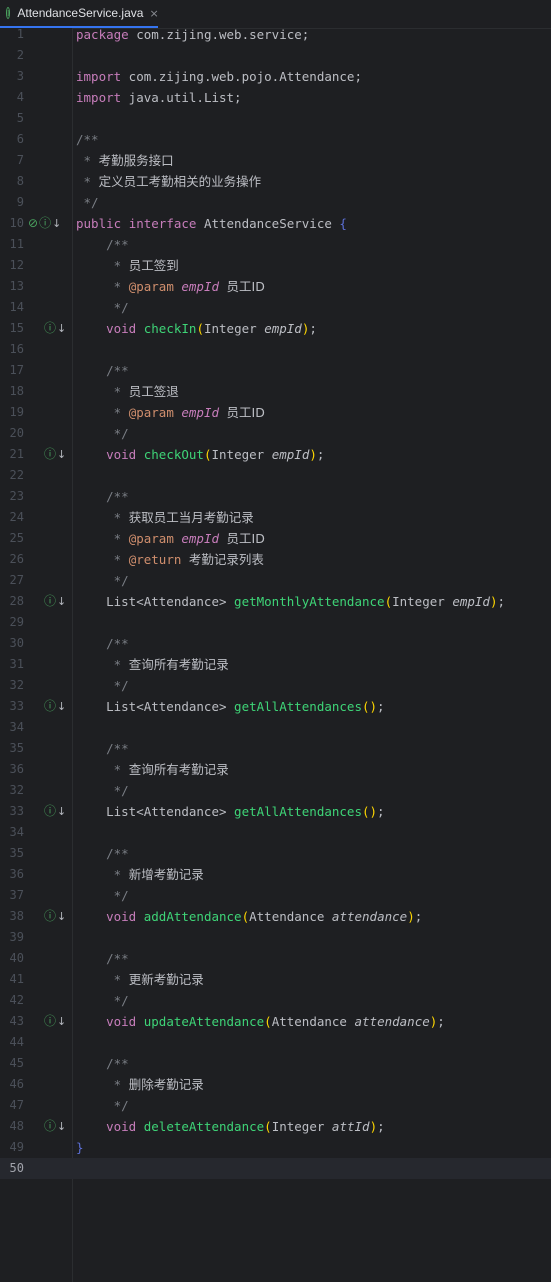 Image resolution: width=551 pixels, height=1282 pixels. Describe the element at coordinates (275, 1042) in the screenshot. I see `code-line: 44` at that location.